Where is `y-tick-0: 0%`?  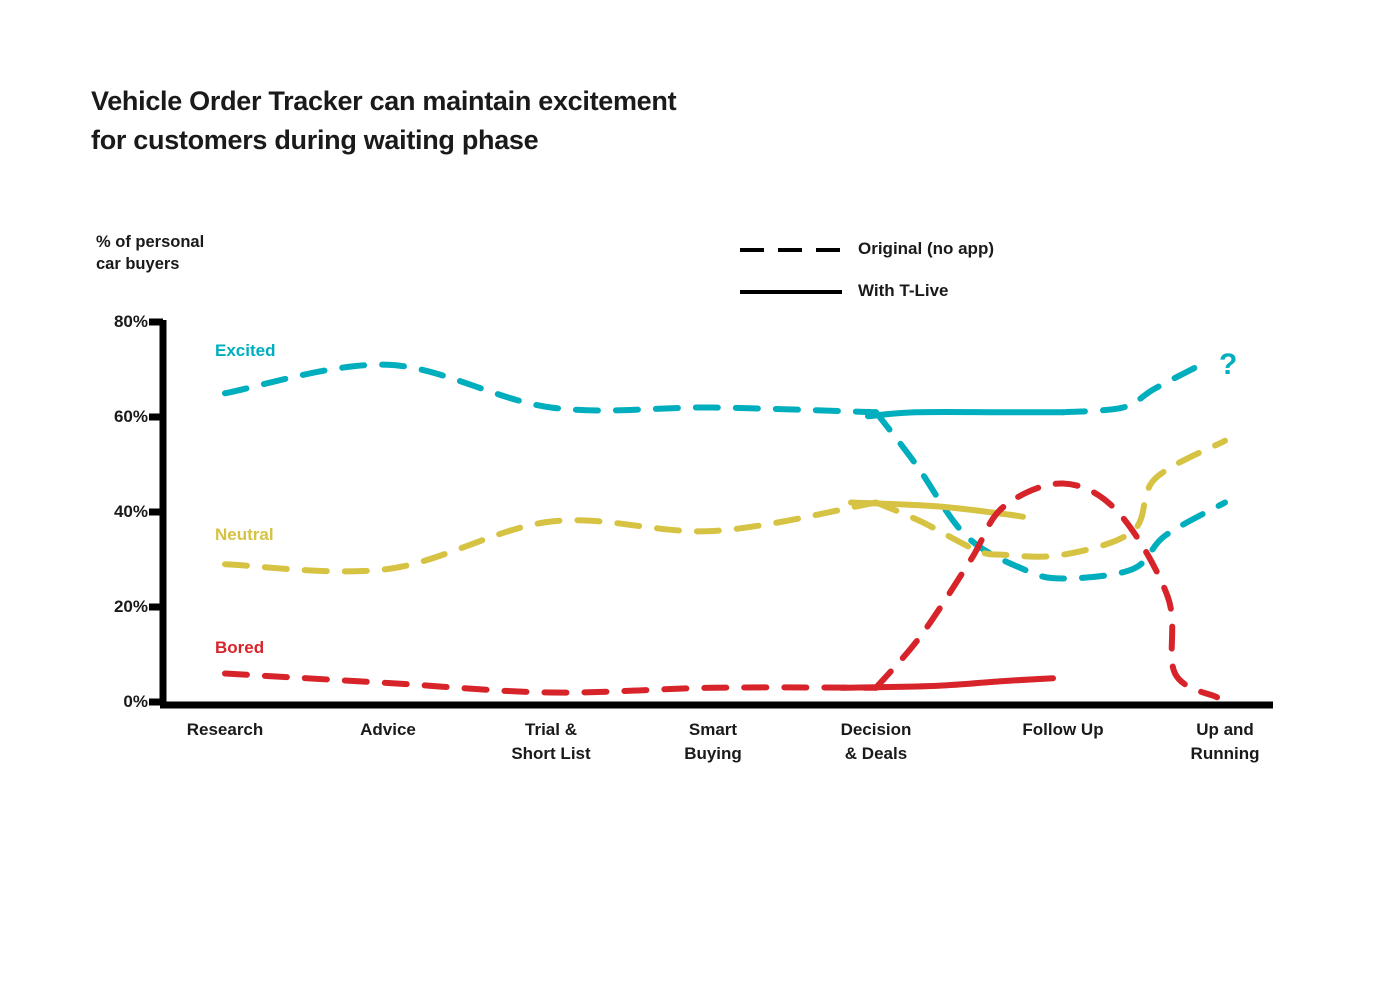 y-tick-0: 0% is located at coordinates (135, 701).